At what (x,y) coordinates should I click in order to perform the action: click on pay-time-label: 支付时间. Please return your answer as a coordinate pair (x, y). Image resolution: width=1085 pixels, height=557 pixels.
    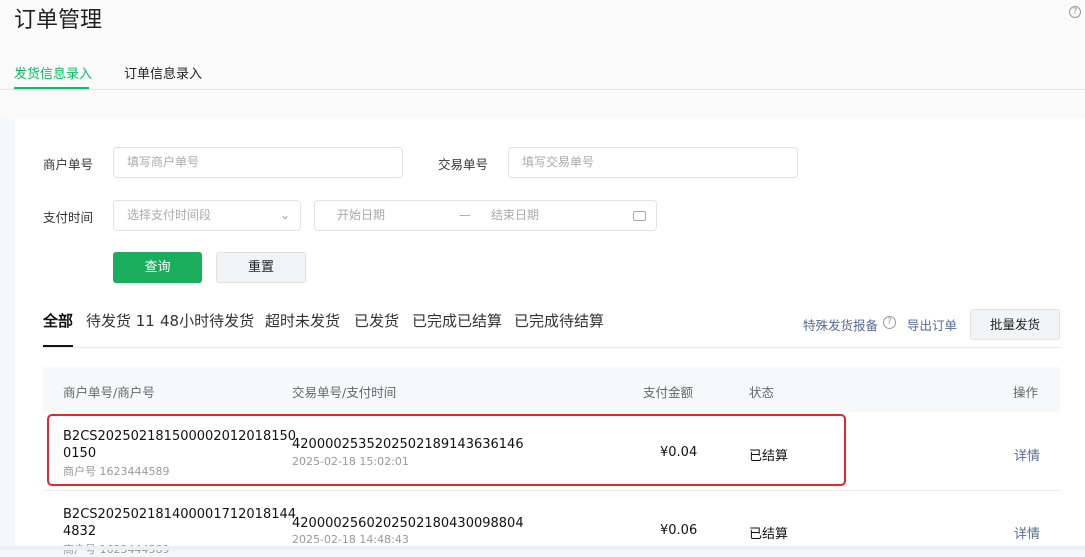
    Looking at the image, I should click on (68, 217).